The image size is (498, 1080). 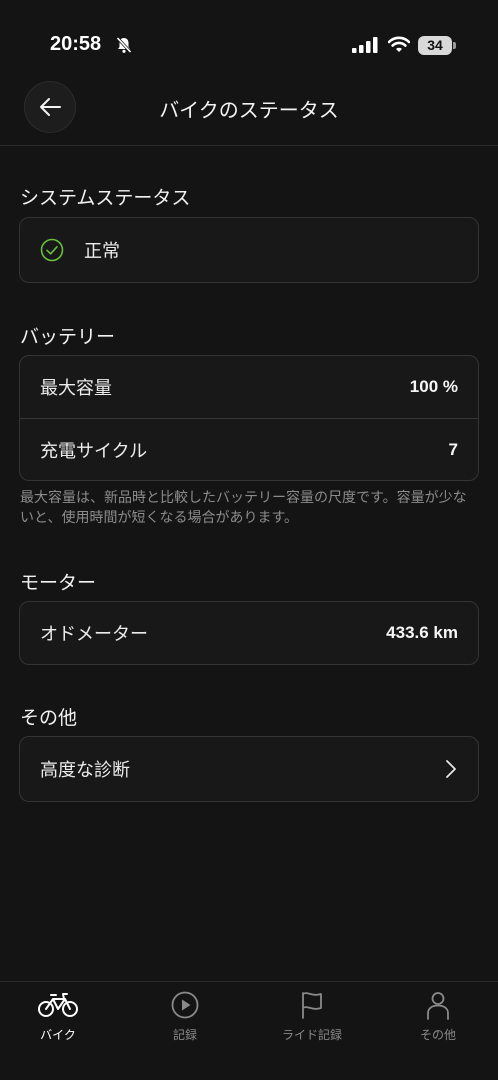 I want to click on tab-bike-label: バイク, so click(x=58, y=1035).